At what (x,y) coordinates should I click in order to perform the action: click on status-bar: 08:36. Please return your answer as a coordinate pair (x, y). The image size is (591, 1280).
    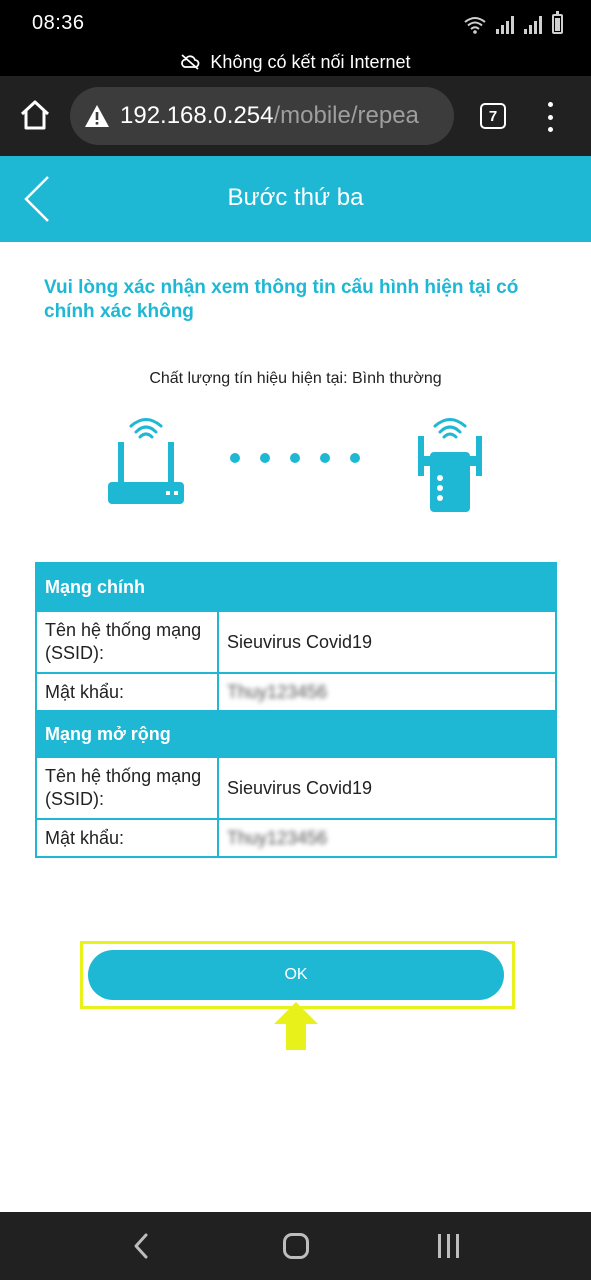
    Looking at the image, I should click on (295, 24).